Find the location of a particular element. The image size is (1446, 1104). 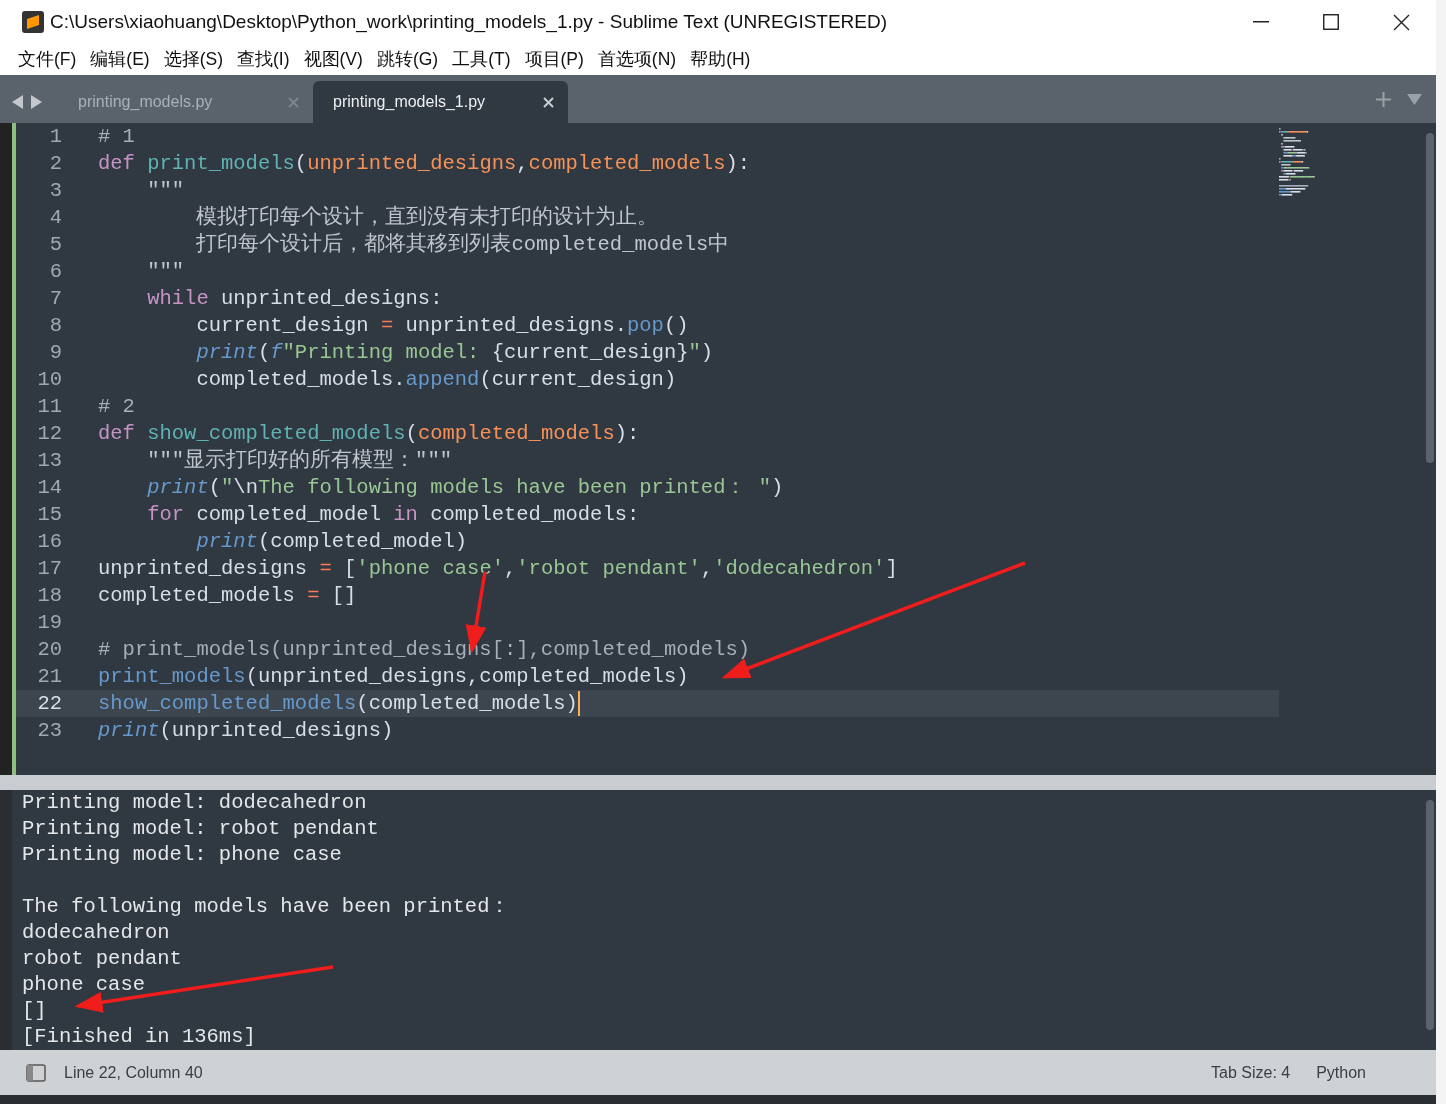

code-line: show_completed_models(completed_models) is located at coordinates (338, 703).